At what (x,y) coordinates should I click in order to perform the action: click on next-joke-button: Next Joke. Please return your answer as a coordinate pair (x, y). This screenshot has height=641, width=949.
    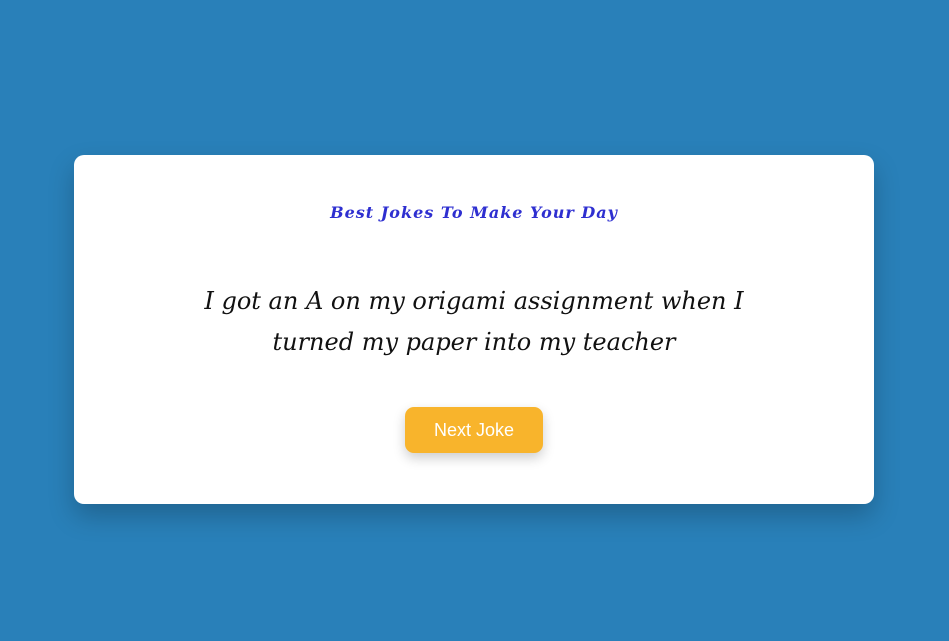
    Looking at the image, I should click on (474, 430).